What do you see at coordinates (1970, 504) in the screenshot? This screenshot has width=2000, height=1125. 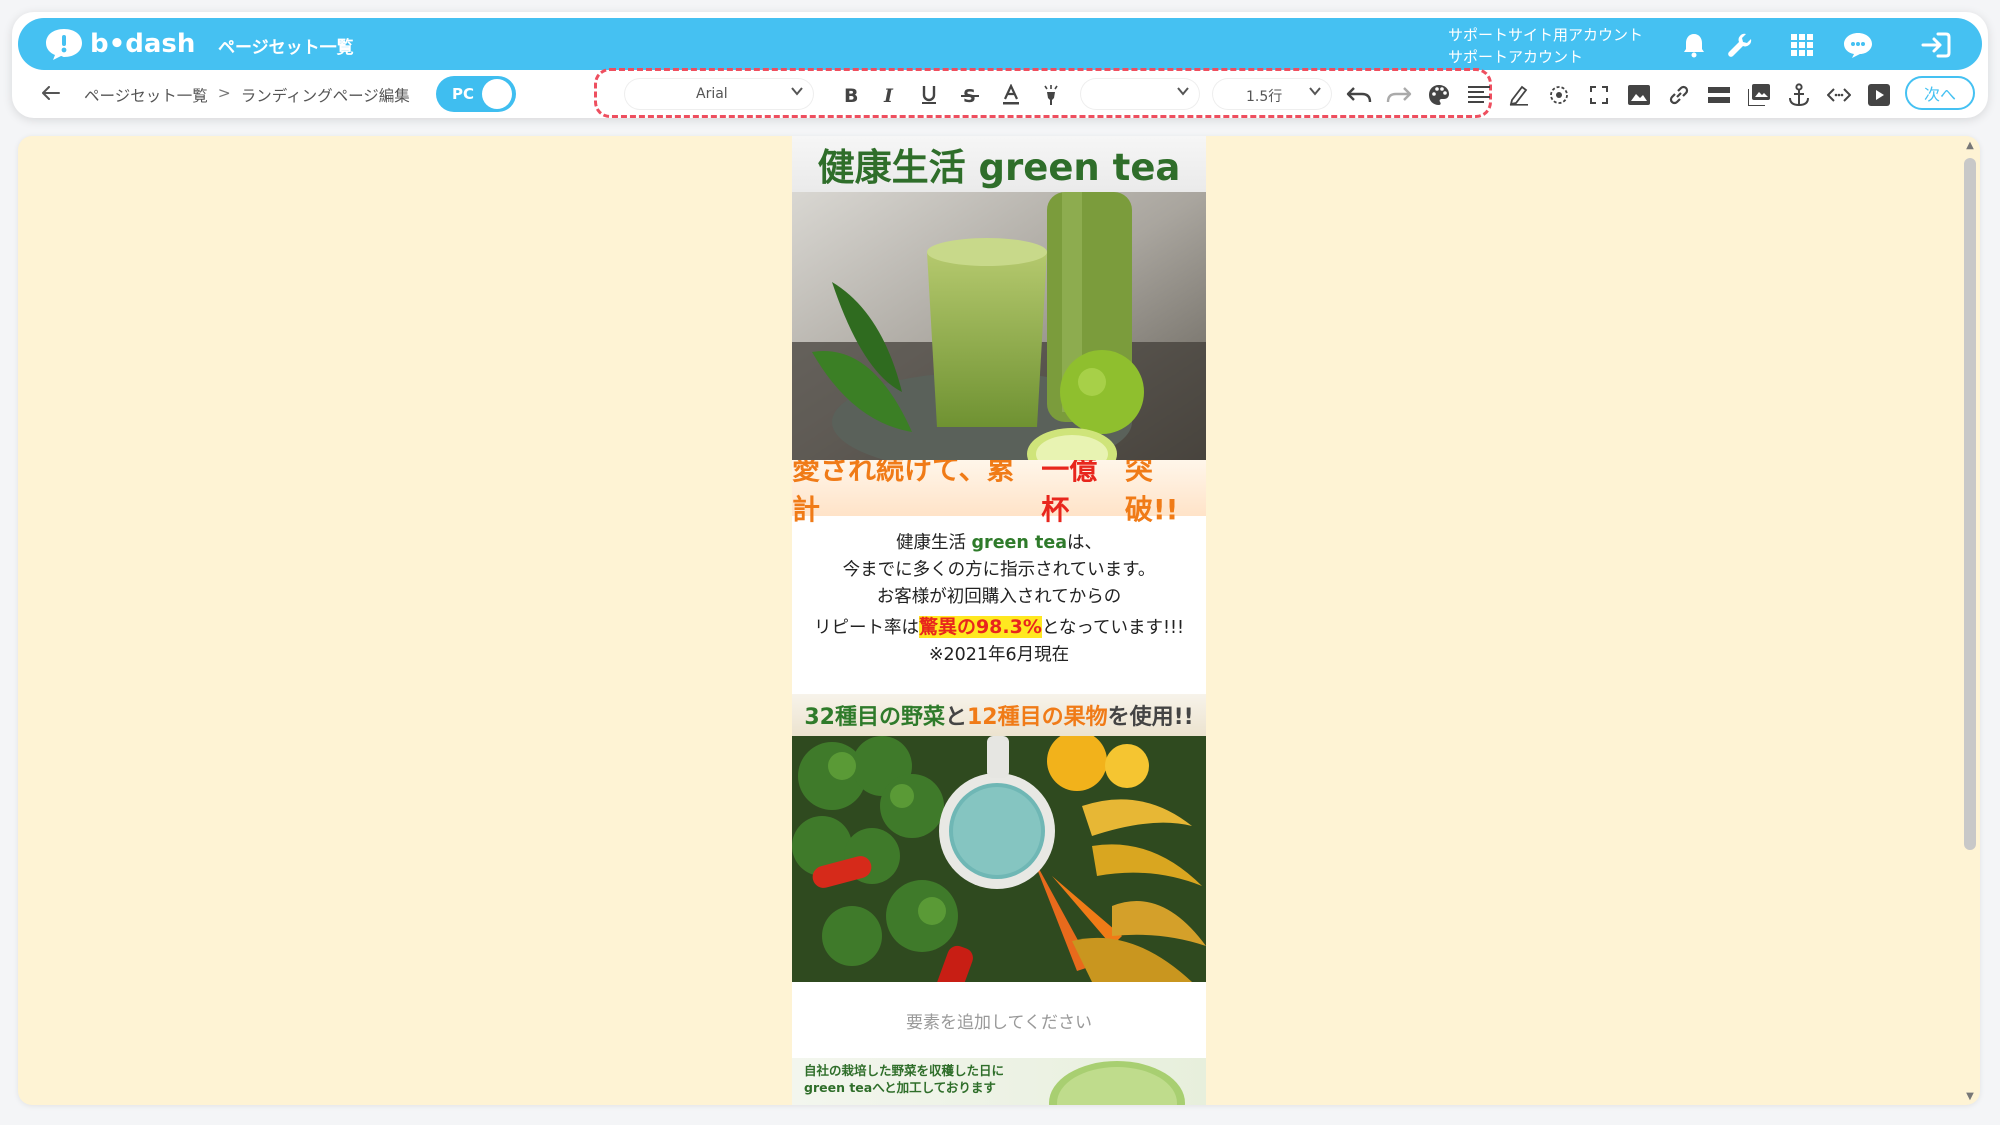 I see `scroll-thumb` at bounding box center [1970, 504].